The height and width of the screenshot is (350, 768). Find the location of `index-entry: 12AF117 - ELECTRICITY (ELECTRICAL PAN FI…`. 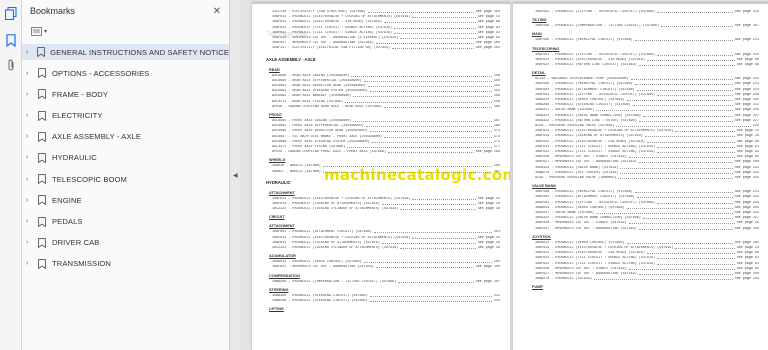

index-entry: 12AF117 - ELECTRICITY (ELECTRICAL PAN FI… is located at coordinates (386, 48).